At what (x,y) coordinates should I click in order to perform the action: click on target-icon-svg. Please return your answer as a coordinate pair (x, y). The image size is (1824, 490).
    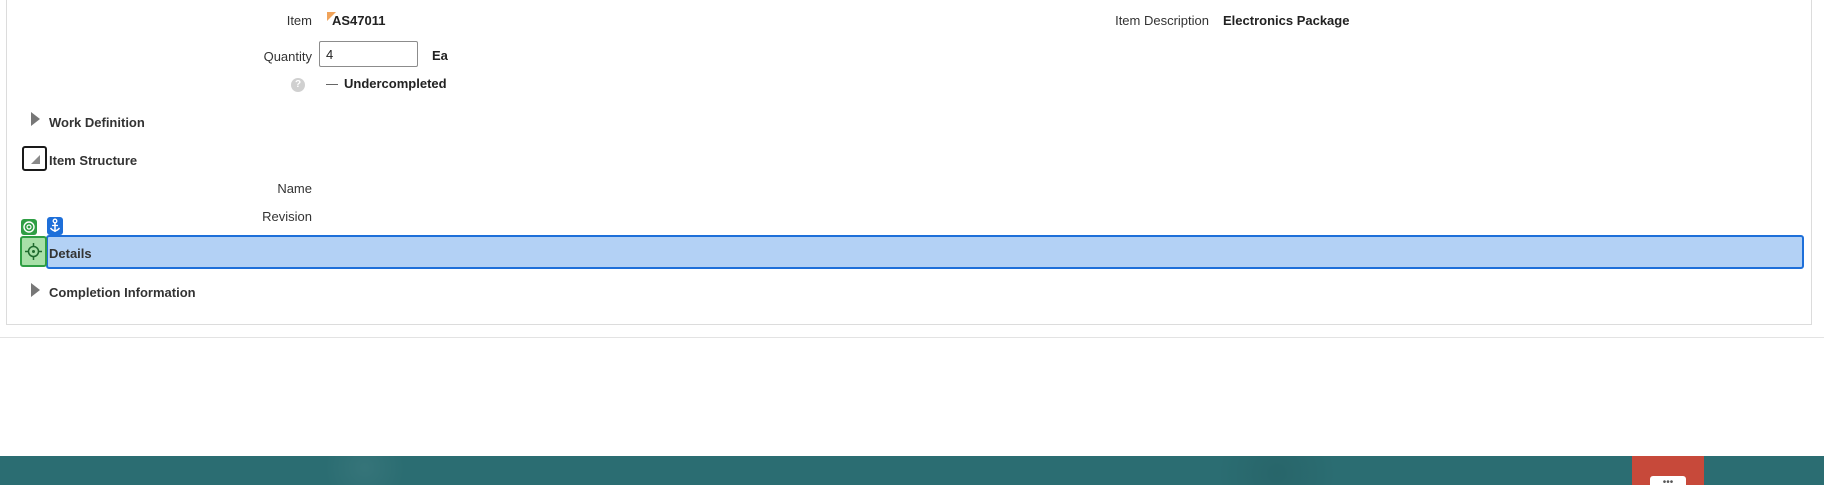
    Looking at the image, I should click on (29, 227).